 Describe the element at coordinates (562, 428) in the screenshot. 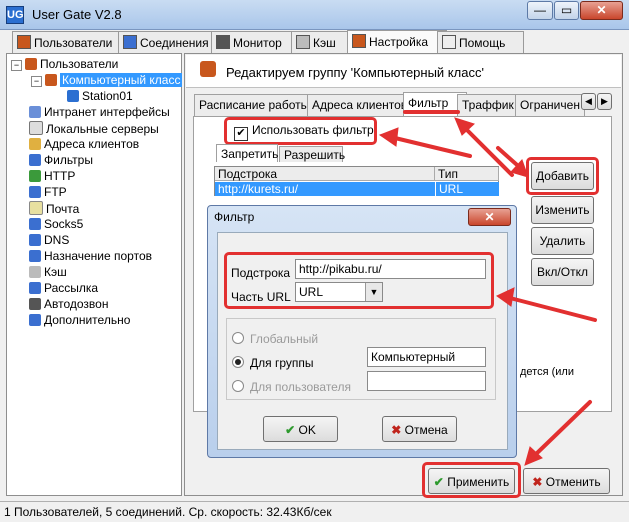

I see `arrow-to-apply` at that location.